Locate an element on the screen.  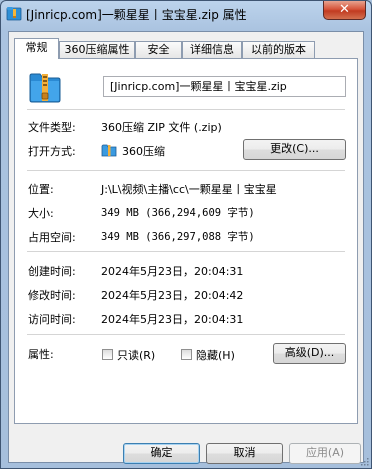
apply-button: 应用(A) is located at coordinates (325, 453).